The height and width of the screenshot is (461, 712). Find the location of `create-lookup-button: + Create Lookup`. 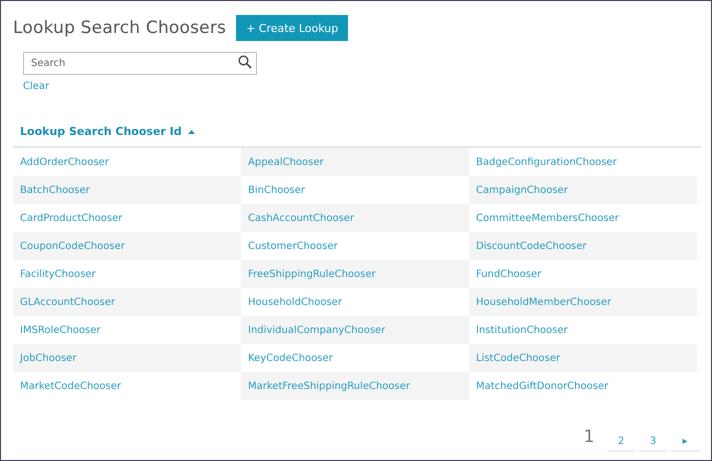

create-lookup-button: + Create Lookup is located at coordinates (292, 28).